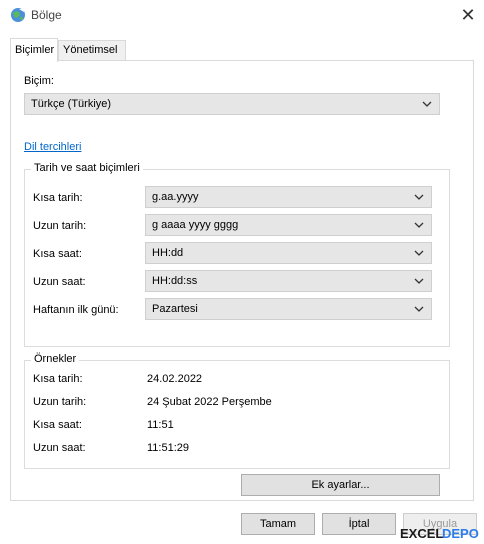 The height and width of the screenshot is (544, 484). I want to click on format-select: Türkçe (Türkiye), so click(232, 104).